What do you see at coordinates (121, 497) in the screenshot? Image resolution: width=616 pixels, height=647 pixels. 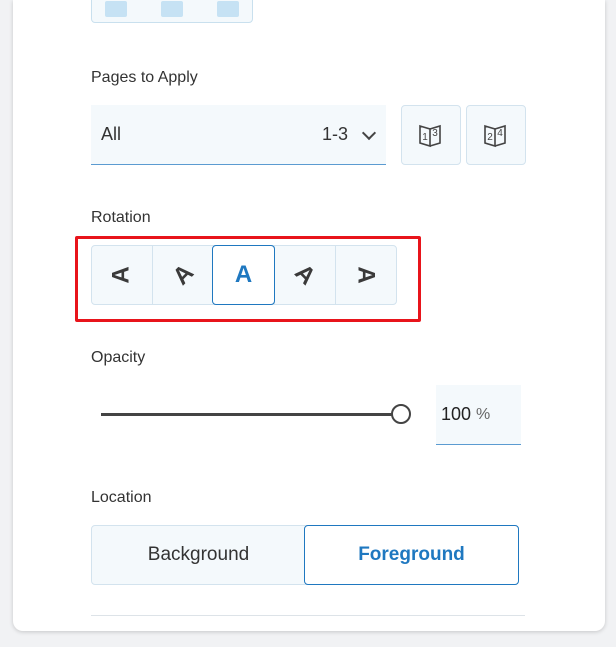 I see `location-label: Location` at bounding box center [121, 497].